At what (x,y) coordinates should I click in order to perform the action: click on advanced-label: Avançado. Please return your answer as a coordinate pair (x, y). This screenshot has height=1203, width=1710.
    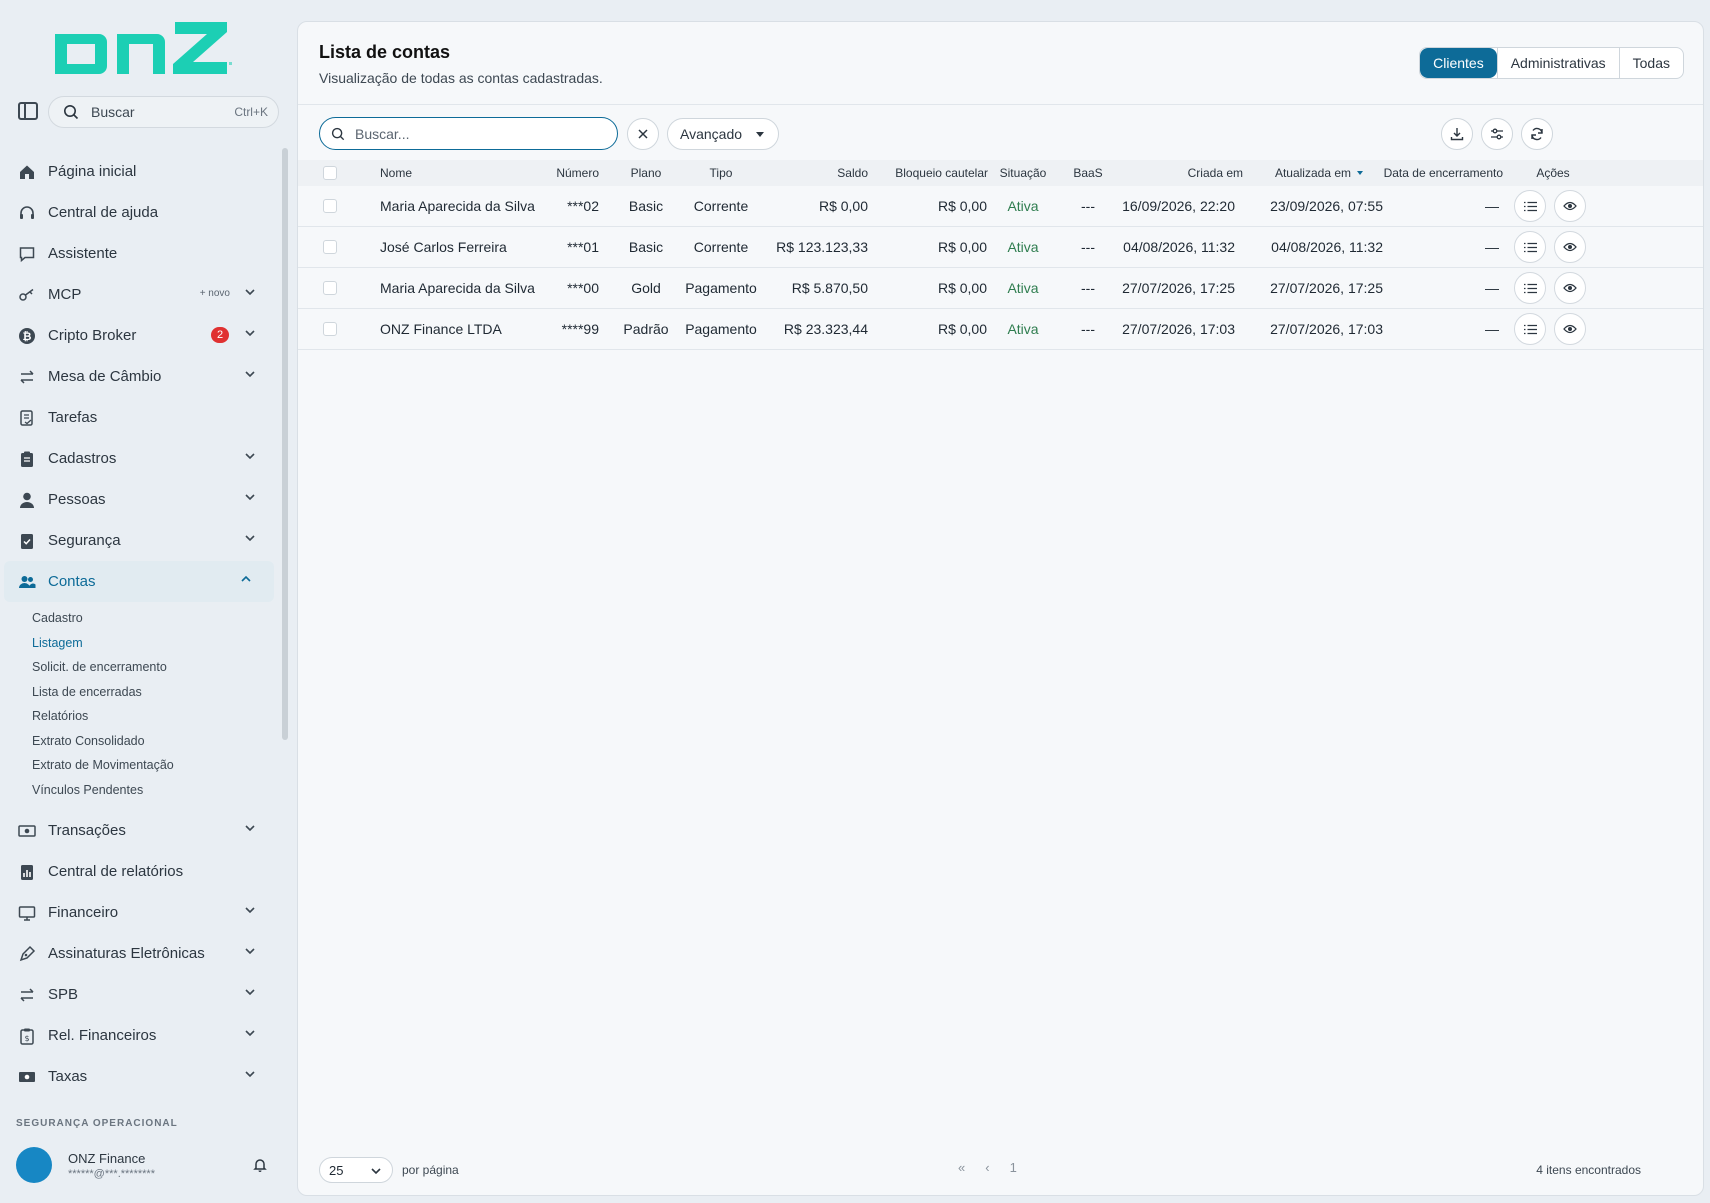
    Looking at the image, I should click on (711, 134).